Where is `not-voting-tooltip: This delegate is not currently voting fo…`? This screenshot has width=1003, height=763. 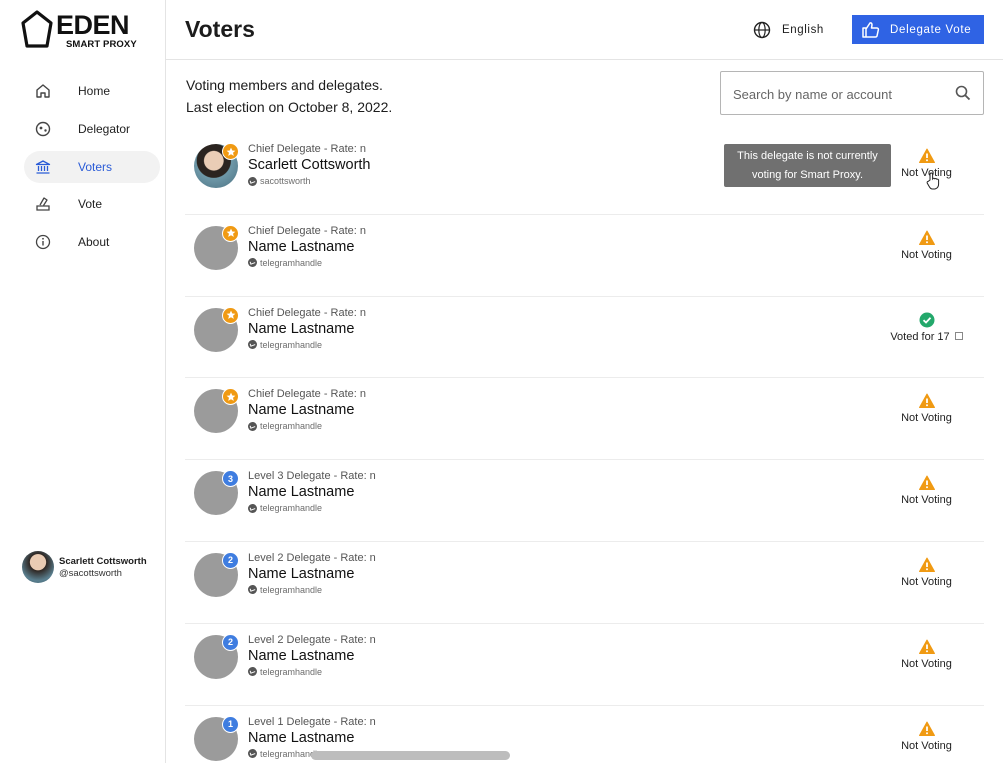
not-voting-tooltip: This delegate is not currently voting fo… is located at coordinates (807, 165).